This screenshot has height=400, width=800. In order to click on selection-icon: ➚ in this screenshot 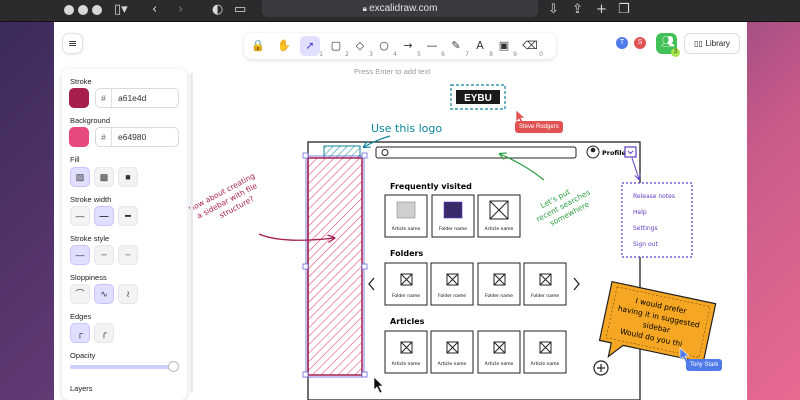, I will do `click(310, 45)`.